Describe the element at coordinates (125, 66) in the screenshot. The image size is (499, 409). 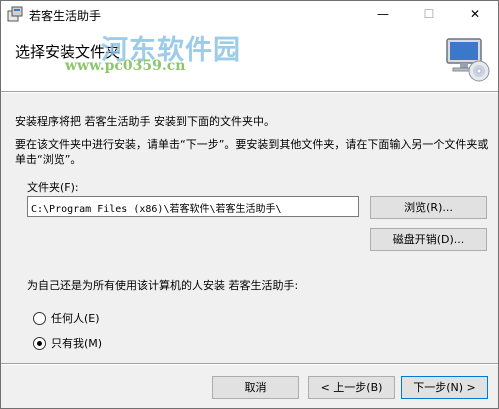
I see `watermark-url: www.pc0359.cn` at that location.